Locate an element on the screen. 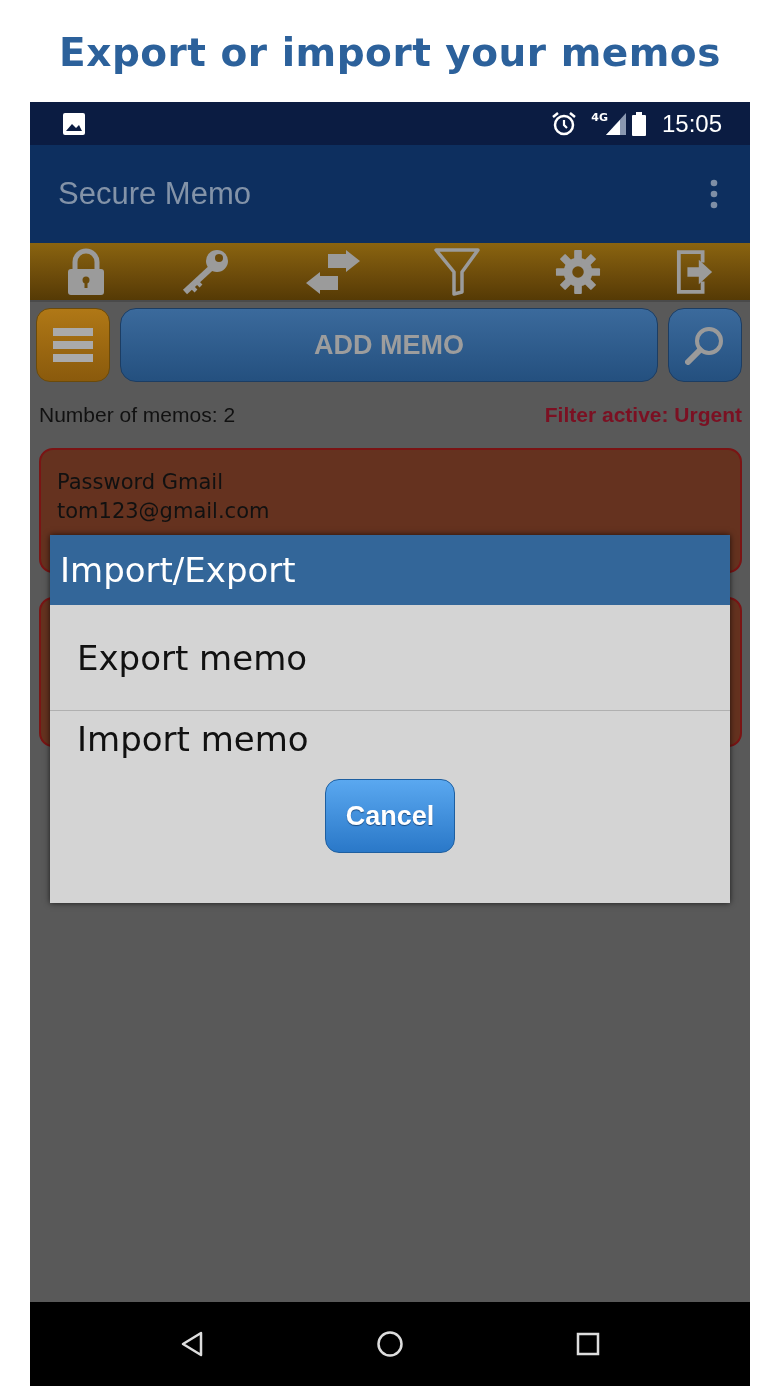 Image resolution: width=780 pixels, height=1386 pixels. memo-count: Number of memos: 2 is located at coordinates (137, 415).